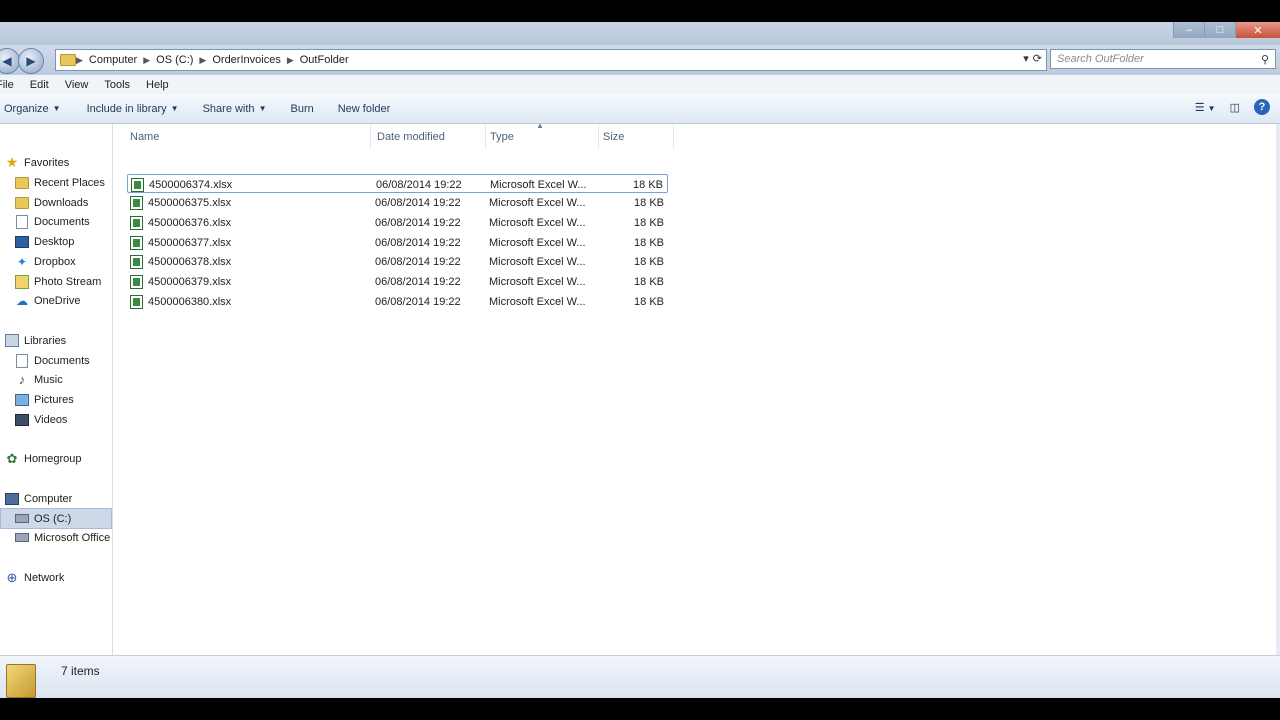 The width and height of the screenshot is (1280, 720). I want to click on help-icon: ?, so click(1262, 107).